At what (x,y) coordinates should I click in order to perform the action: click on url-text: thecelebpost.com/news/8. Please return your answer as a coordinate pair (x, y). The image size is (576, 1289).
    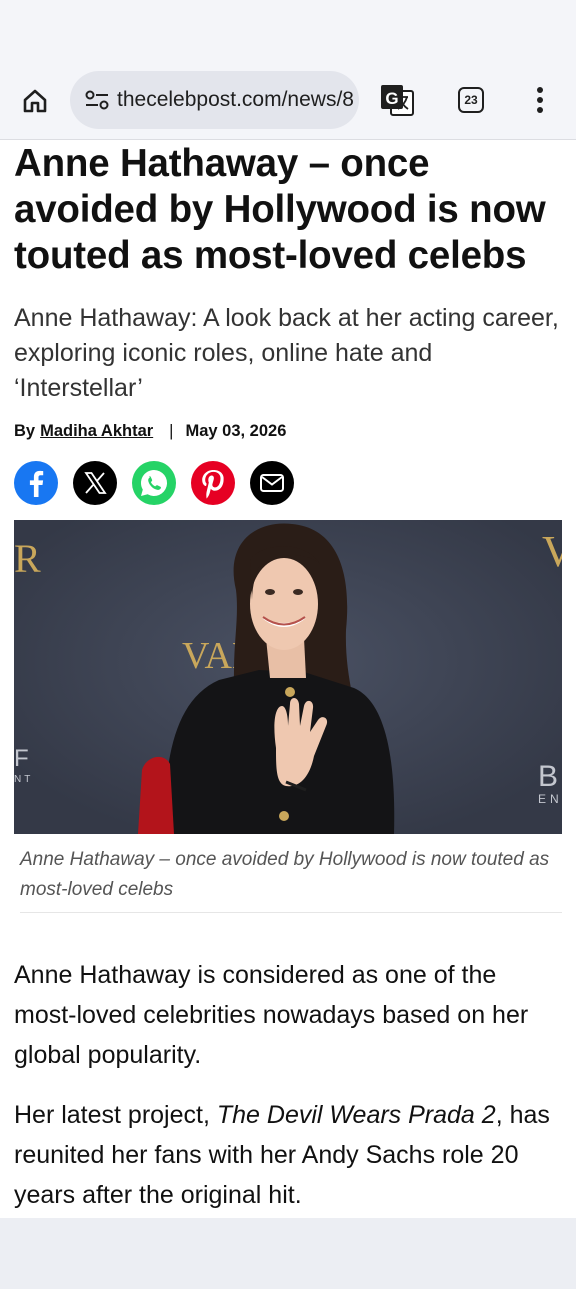
    Looking at the image, I should click on (235, 99).